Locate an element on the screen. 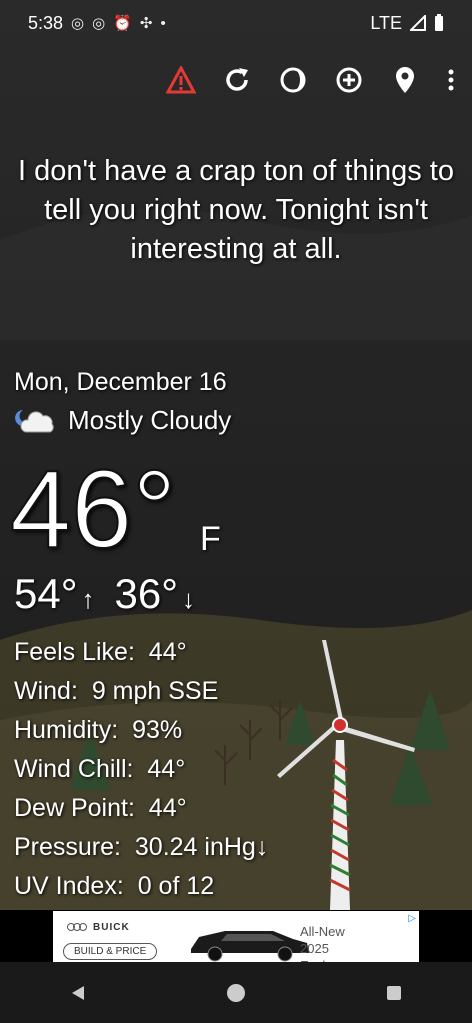  alarm-icon: ⏰ is located at coordinates (122, 23).